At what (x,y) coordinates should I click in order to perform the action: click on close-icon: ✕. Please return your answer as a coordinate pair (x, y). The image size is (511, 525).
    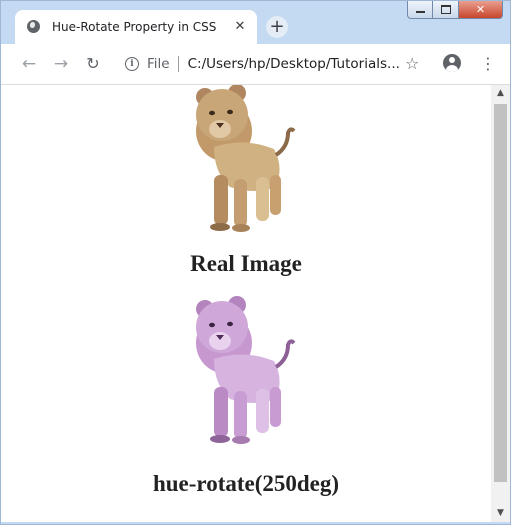
    Looking at the image, I should click on (480, 9).